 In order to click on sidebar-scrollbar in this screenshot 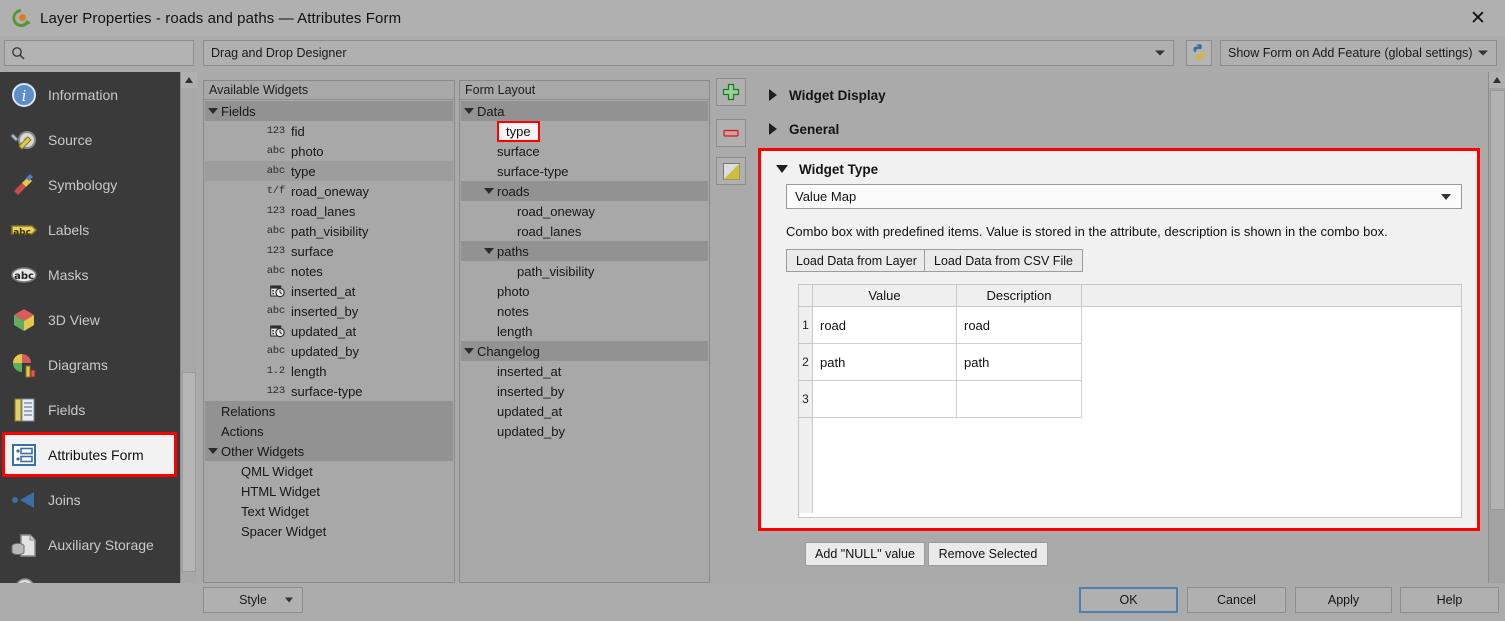, I will do `click(188, 346)`.